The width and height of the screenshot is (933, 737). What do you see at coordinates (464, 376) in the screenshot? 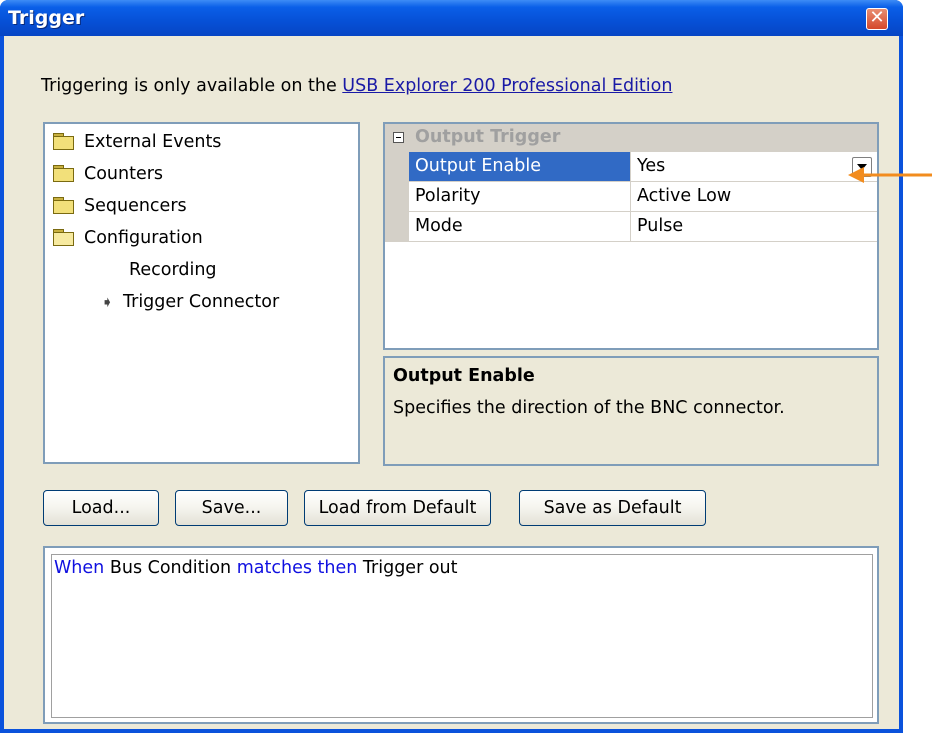
I see `description-title: Output Enable` at bounding box center [464, 376].